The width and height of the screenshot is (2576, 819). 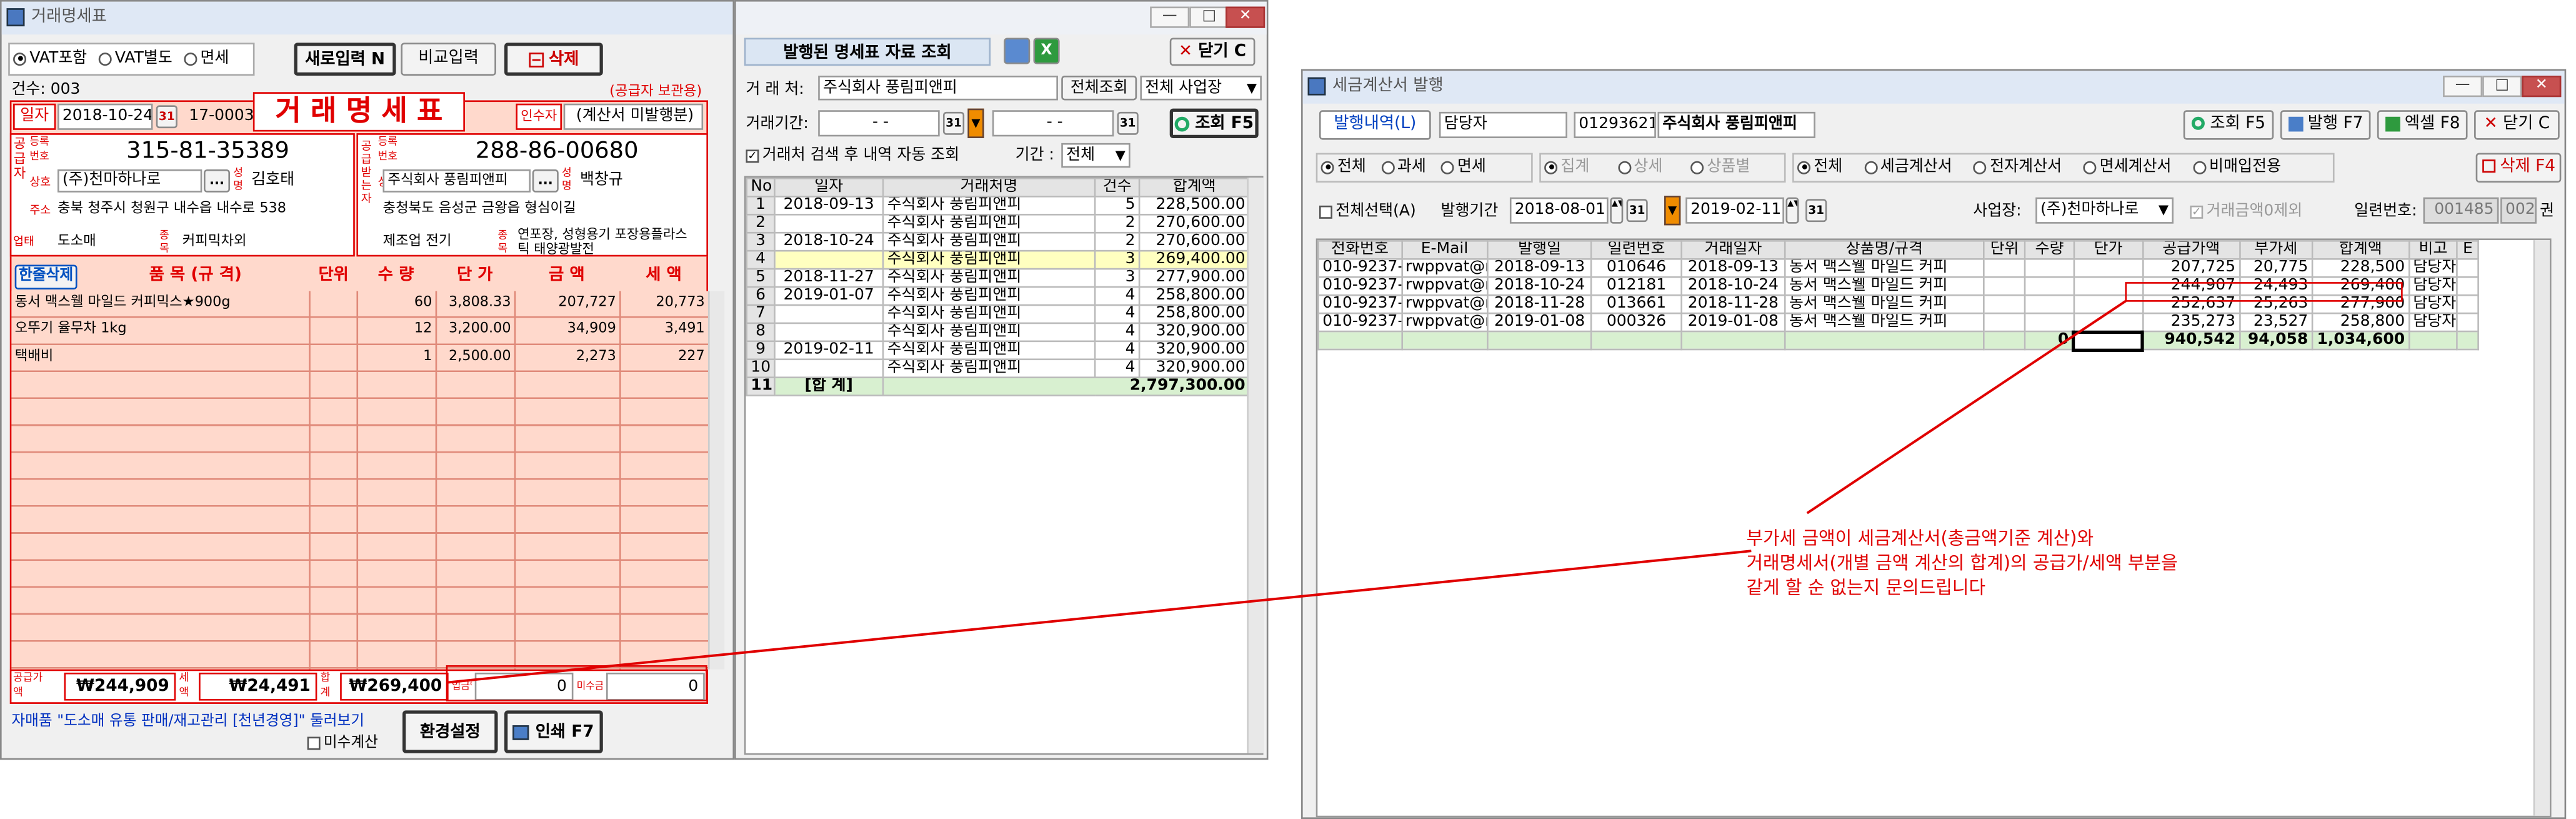 What do you see at coordinates (1866, 588) in the screenshot?
I see `annotation-line-3: 같게 할 순 없는지 문의드립니다` at bounding box center [1866, 588].